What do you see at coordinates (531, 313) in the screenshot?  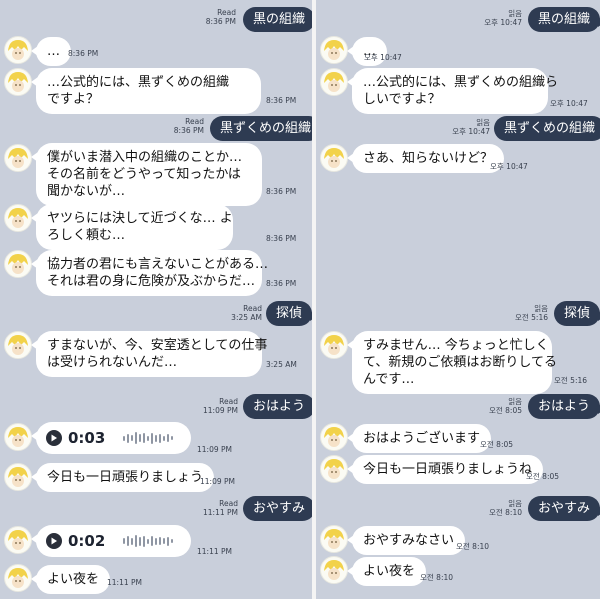 I see `read-receipt: 읽음 오전 5:16` at bounding box center [531, 313].